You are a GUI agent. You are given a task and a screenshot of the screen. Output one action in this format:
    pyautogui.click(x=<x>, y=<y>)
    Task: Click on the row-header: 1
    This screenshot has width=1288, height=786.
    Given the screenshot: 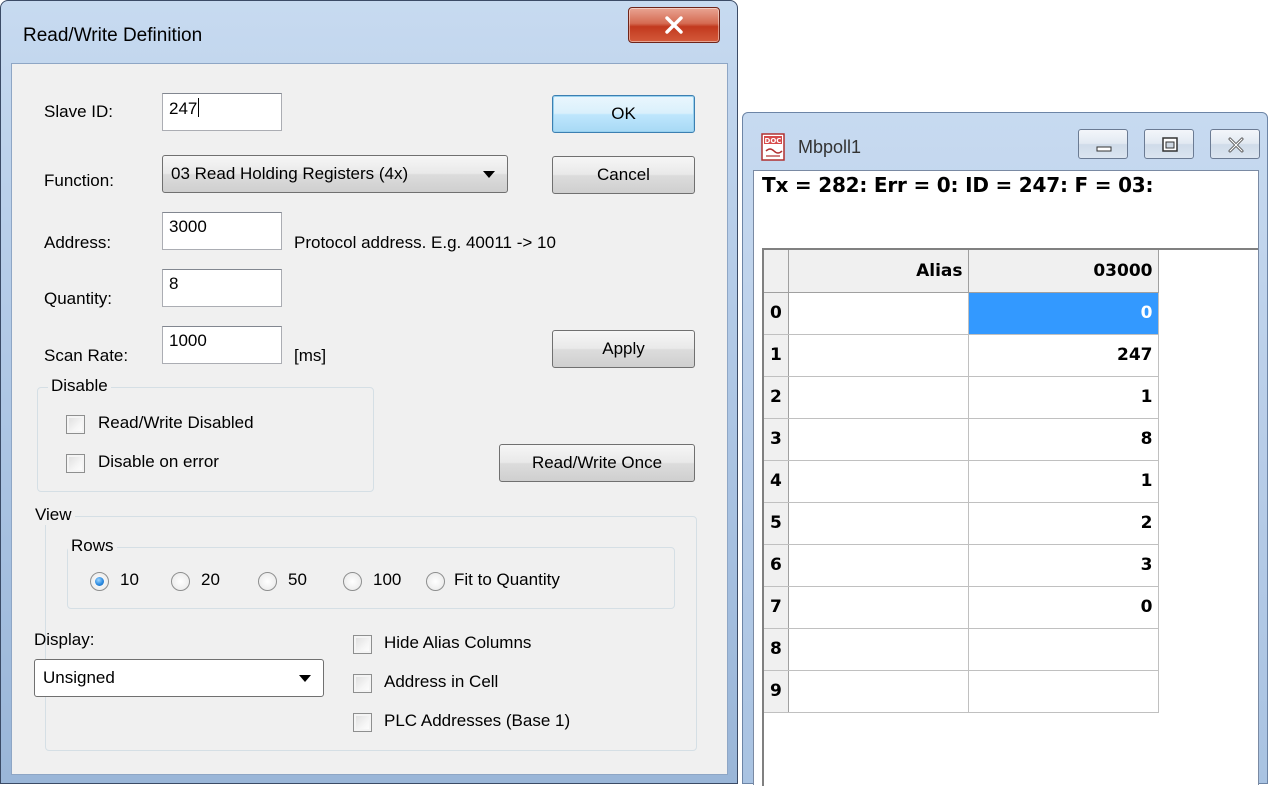 What is the action you would take?
    pyautogui.click(x=776, y=355)
    